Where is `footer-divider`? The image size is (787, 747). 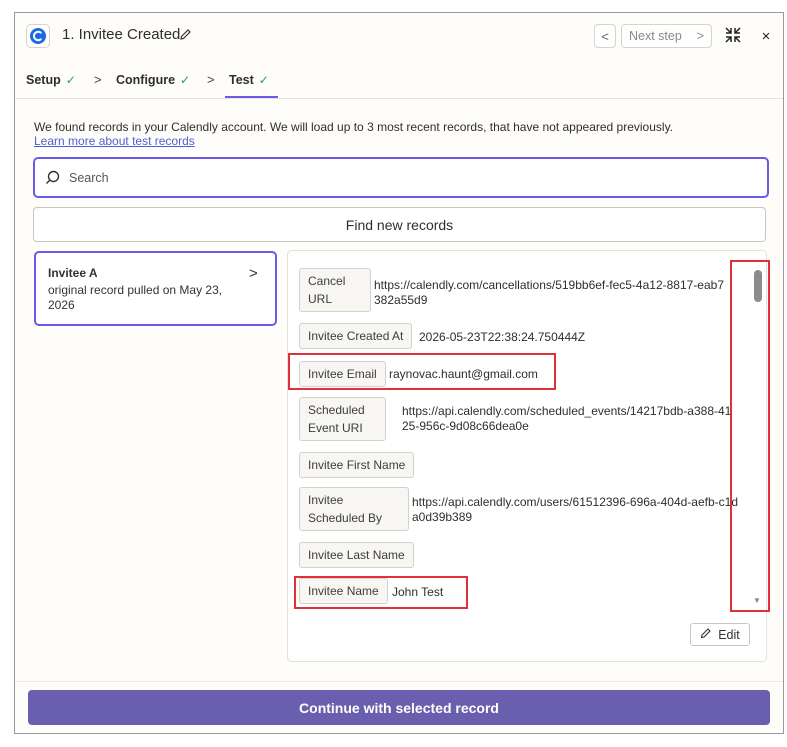
footer-divider is located at coordinates (399, 681).